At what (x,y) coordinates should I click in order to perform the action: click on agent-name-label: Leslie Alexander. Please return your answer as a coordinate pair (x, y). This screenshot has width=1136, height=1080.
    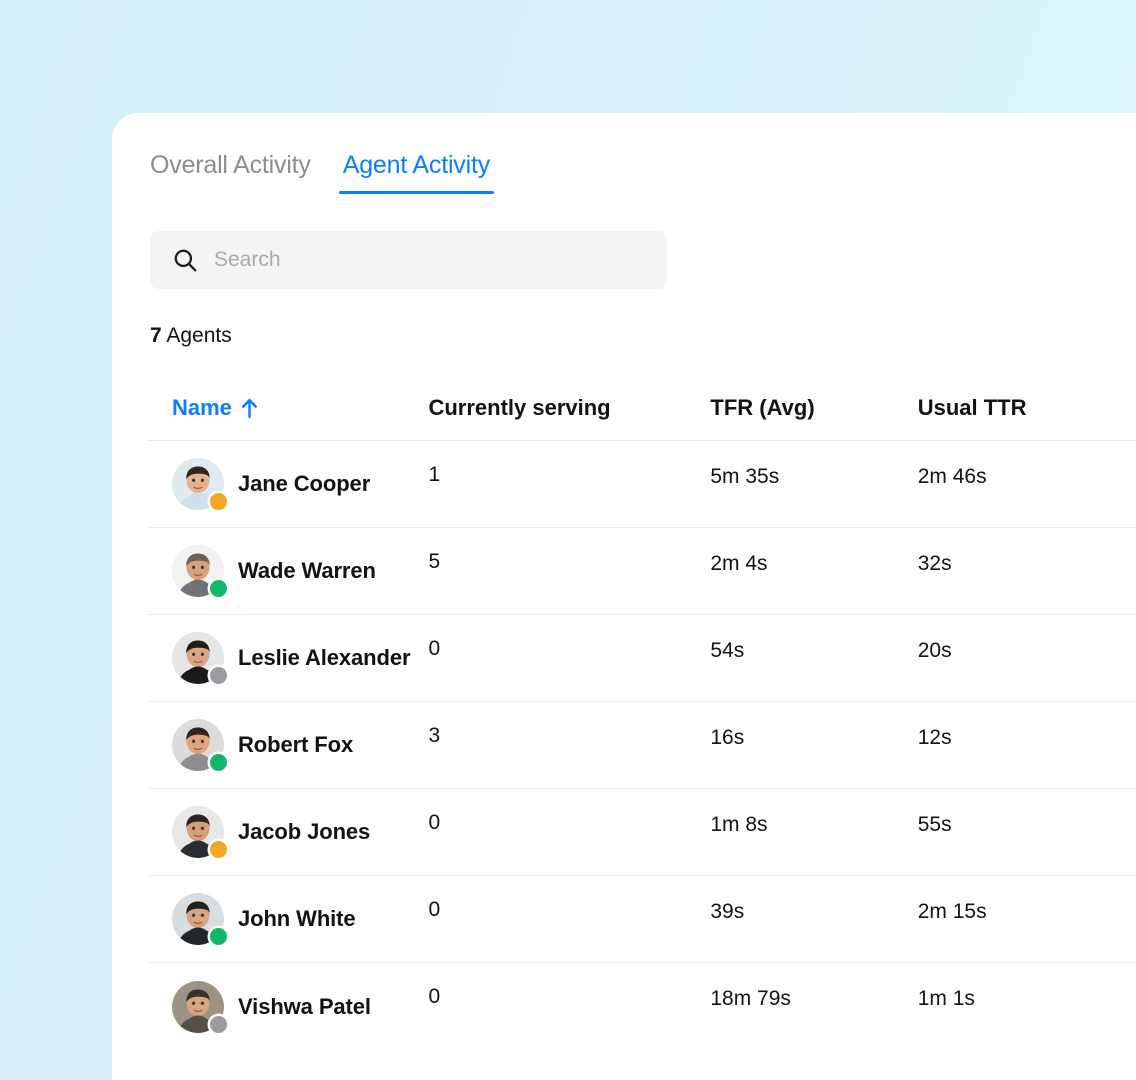
    Looking at the image, I should click on (324, 657).